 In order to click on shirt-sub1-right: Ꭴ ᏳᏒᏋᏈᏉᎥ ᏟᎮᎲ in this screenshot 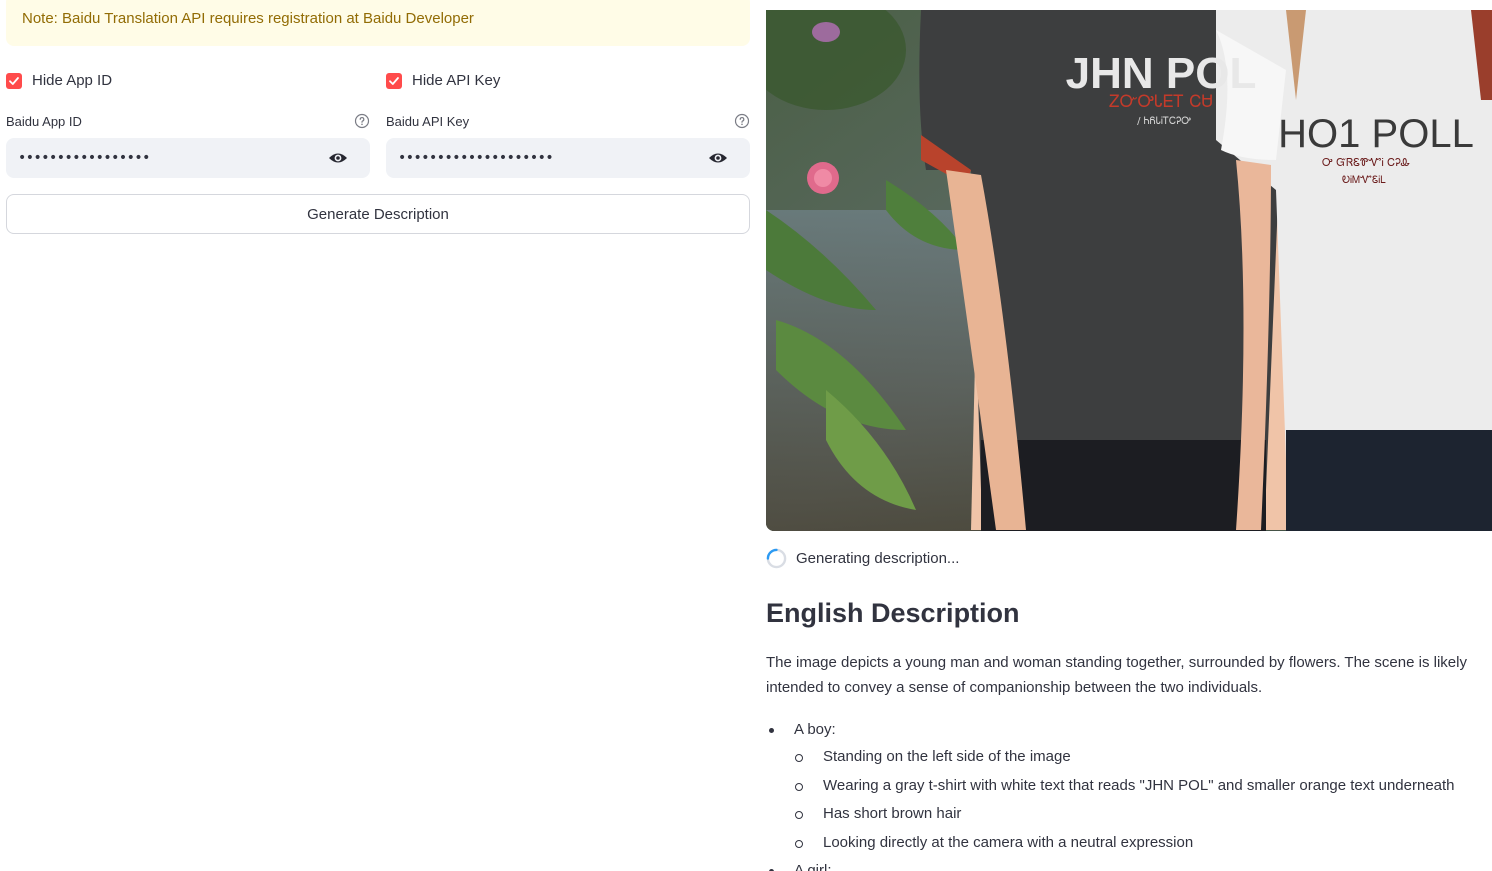, I will do `click(1366, 162)`.